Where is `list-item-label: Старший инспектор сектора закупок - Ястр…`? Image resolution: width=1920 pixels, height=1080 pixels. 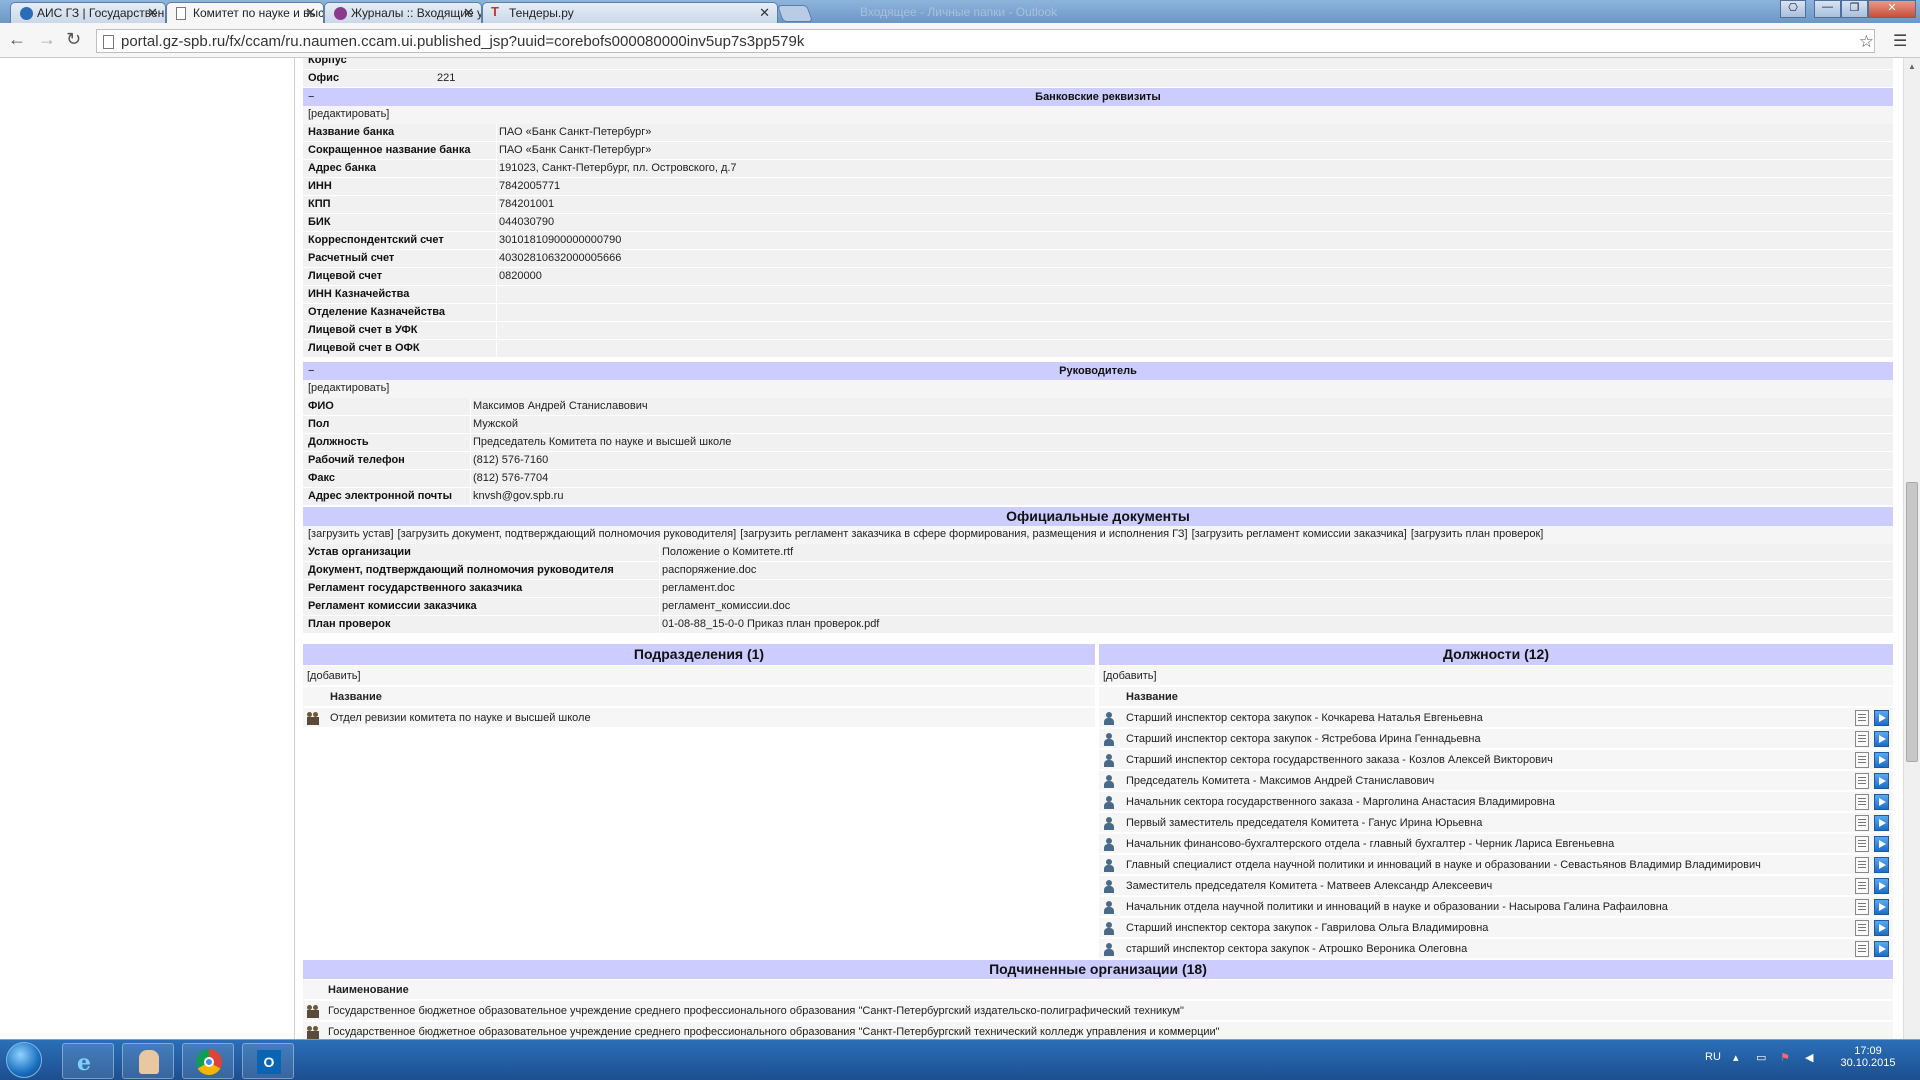 list-item-label: Старший инспектор сектора закупок - Ястр… is located at coordinates (1303, 739).